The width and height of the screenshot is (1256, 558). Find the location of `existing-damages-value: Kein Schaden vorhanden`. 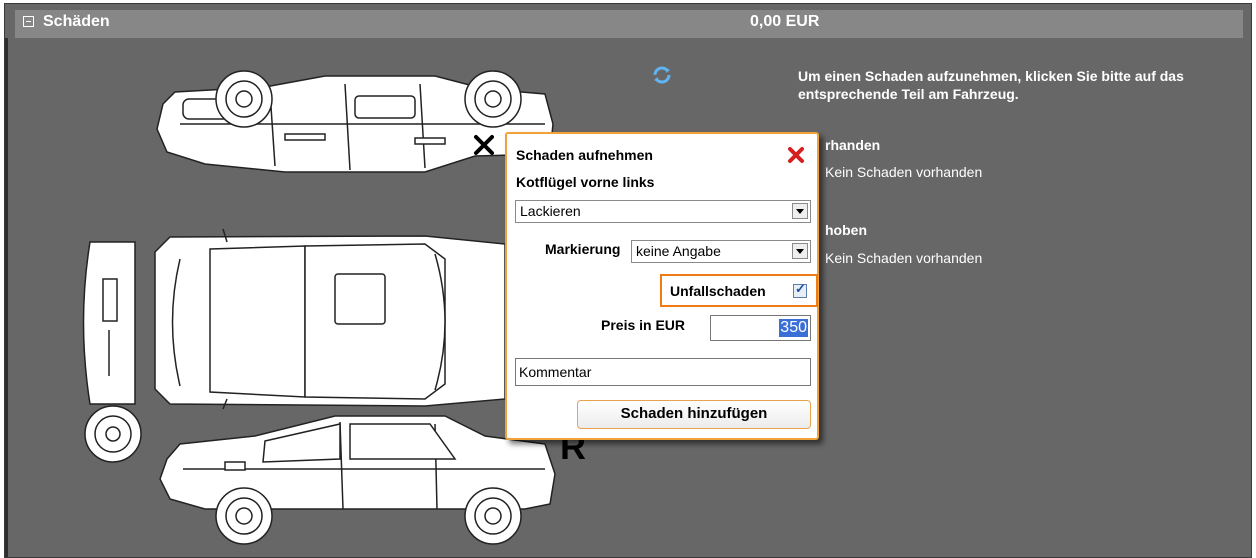

existing-damages-value: Kein Schaden vorhanden is located at coordinates (904, 172).